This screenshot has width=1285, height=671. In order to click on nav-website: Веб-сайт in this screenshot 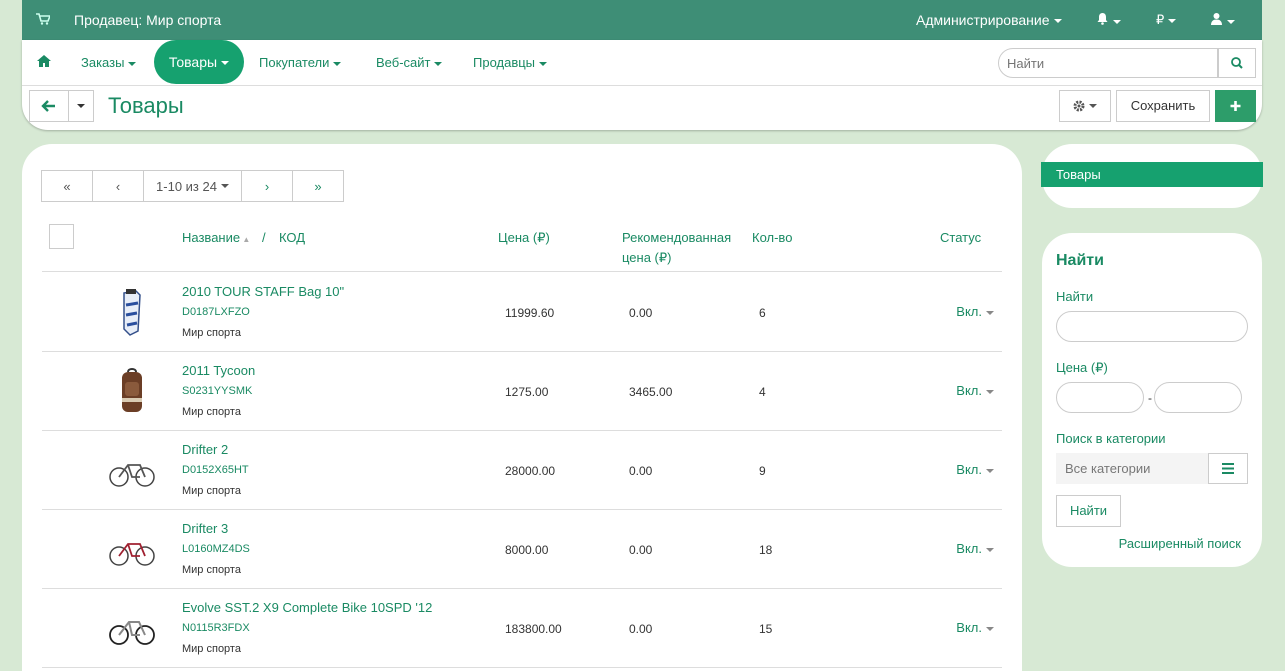, I will do `click(409, 62)`.